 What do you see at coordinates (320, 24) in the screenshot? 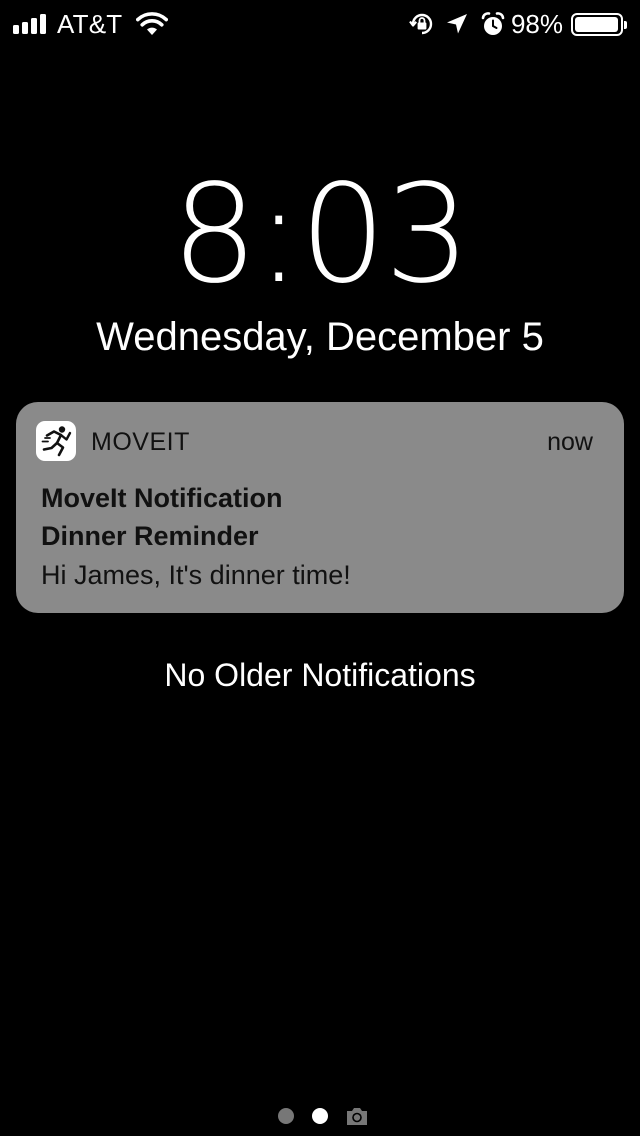
I see `status-bar: AT&T 98%` at bounding box center [320, 24].